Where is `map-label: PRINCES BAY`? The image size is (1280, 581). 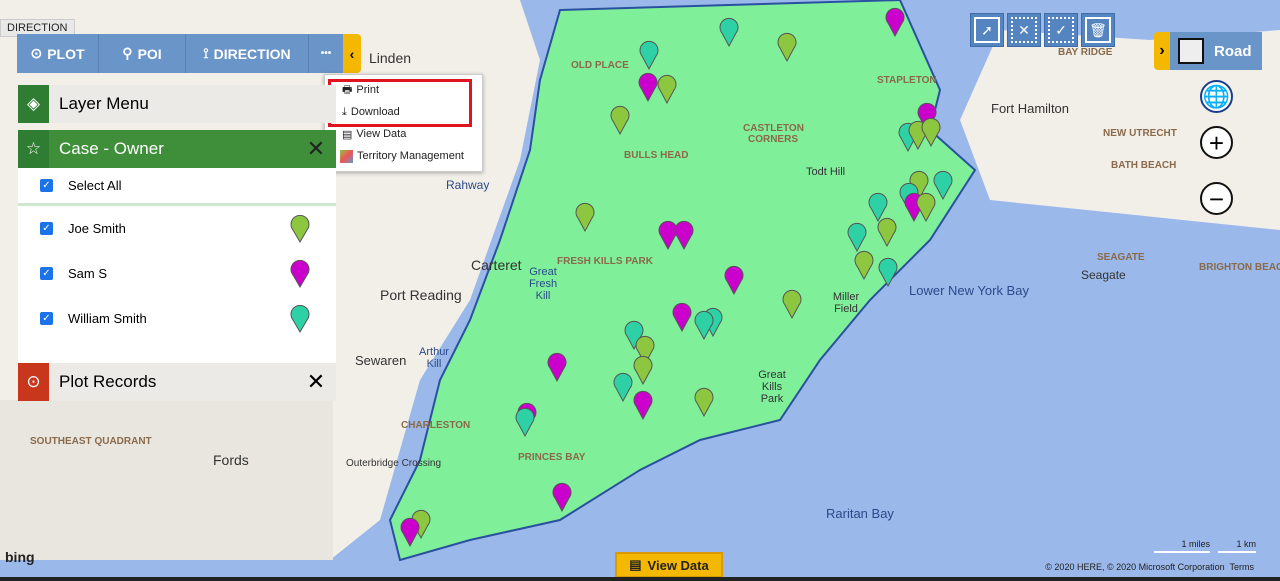 map-label: PRINCES BAY is located at coordinates (552, 457).